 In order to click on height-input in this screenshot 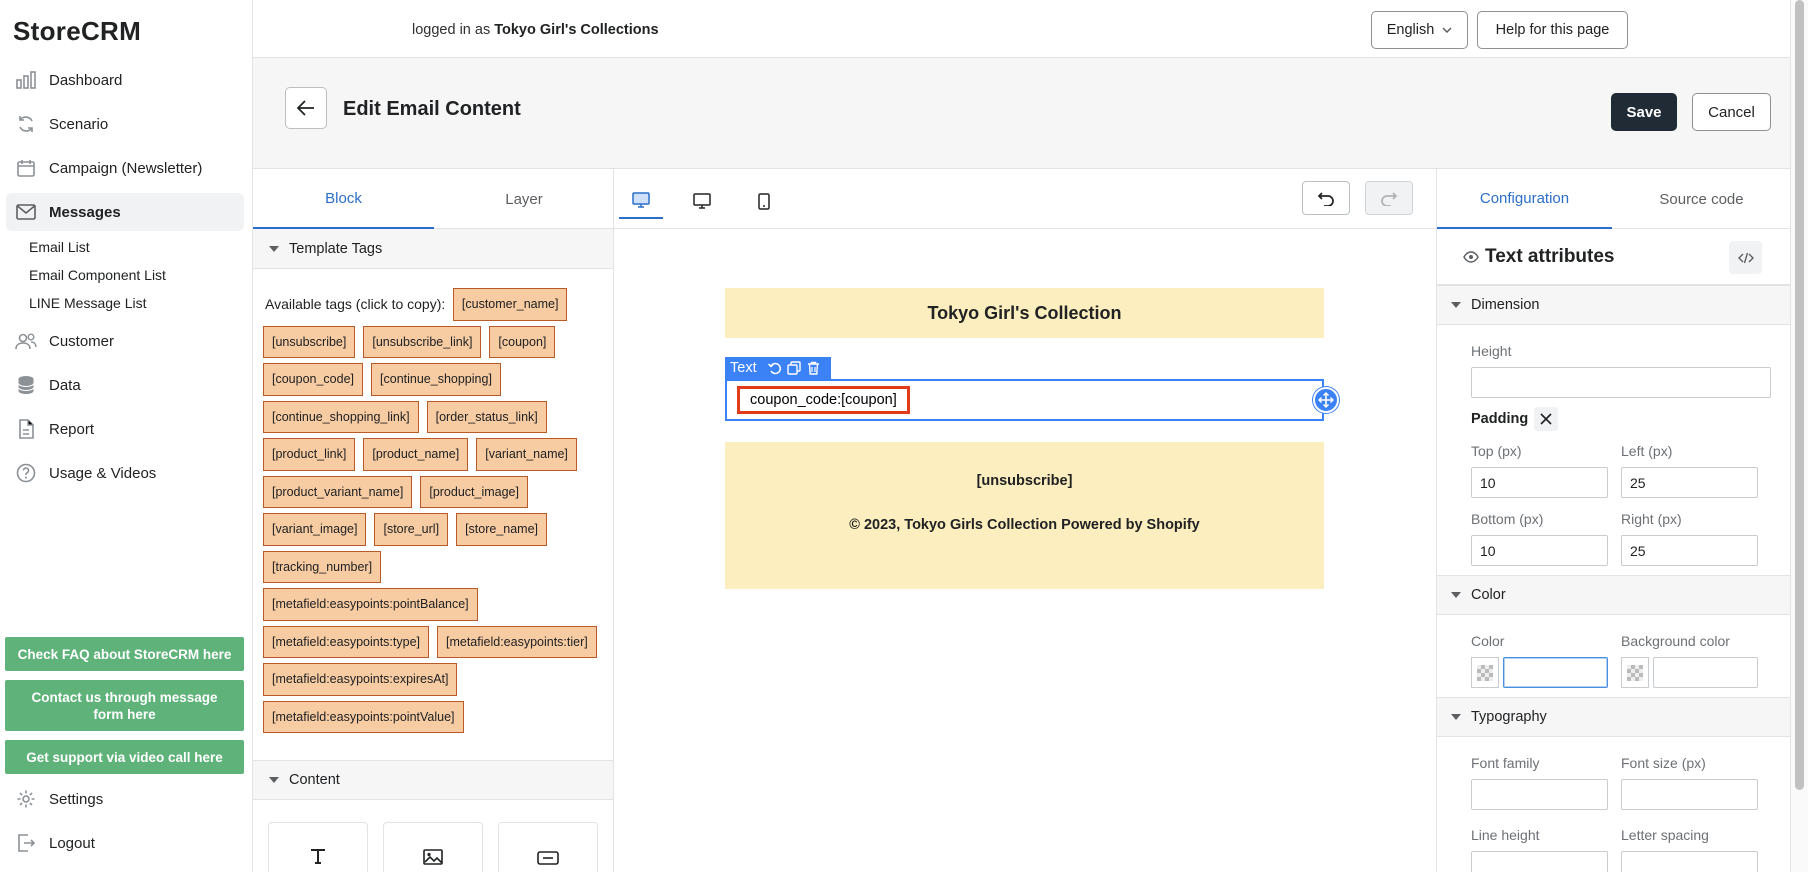, I will do `click(1621, 382)`.